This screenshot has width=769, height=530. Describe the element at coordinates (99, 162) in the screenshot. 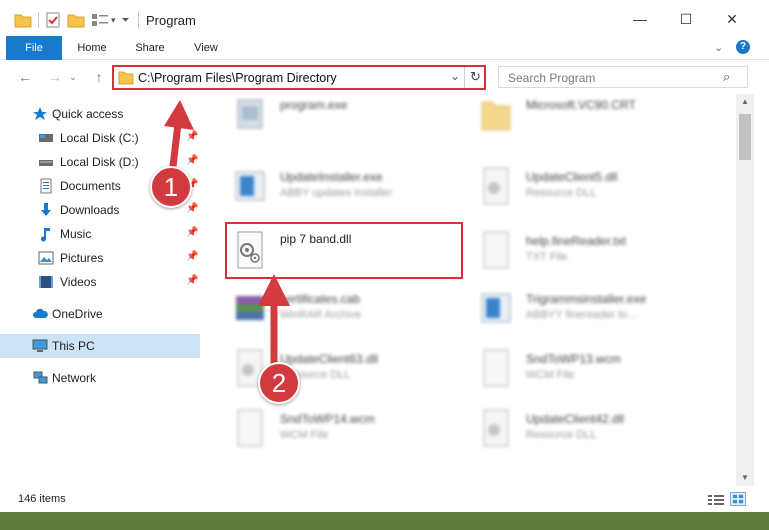

I see `sidebar-item-label: Local Disk (D:)` at that location.